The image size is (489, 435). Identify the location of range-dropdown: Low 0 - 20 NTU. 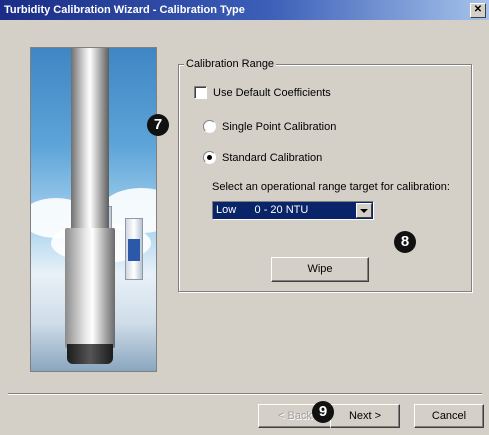
(293, 210).